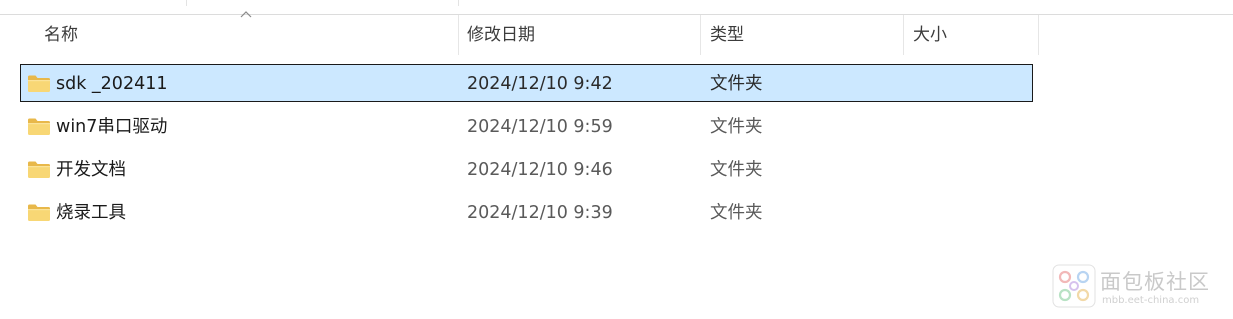 This screenshot has height=319, width=1233. What do you see at coordinates (540, 84) in the screenshot?
I see `file-modified-date: 2024/12/10 9:42` at bounding box center [540, 84].